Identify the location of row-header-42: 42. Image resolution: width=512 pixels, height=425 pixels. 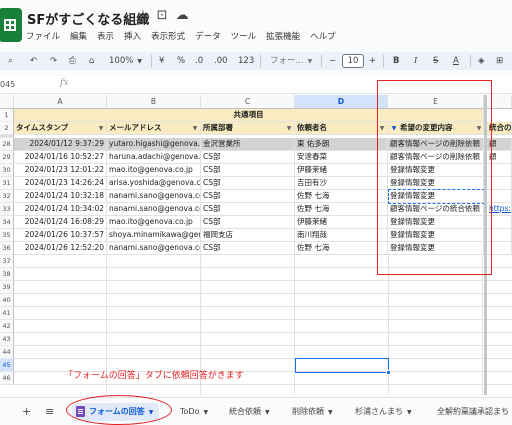
(7, 326).